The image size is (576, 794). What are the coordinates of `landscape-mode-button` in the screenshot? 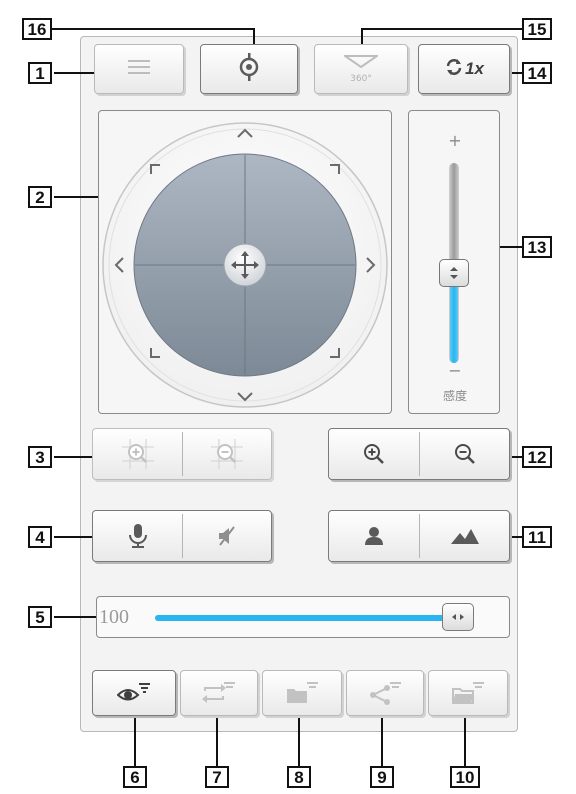 It's located at (464, 536).